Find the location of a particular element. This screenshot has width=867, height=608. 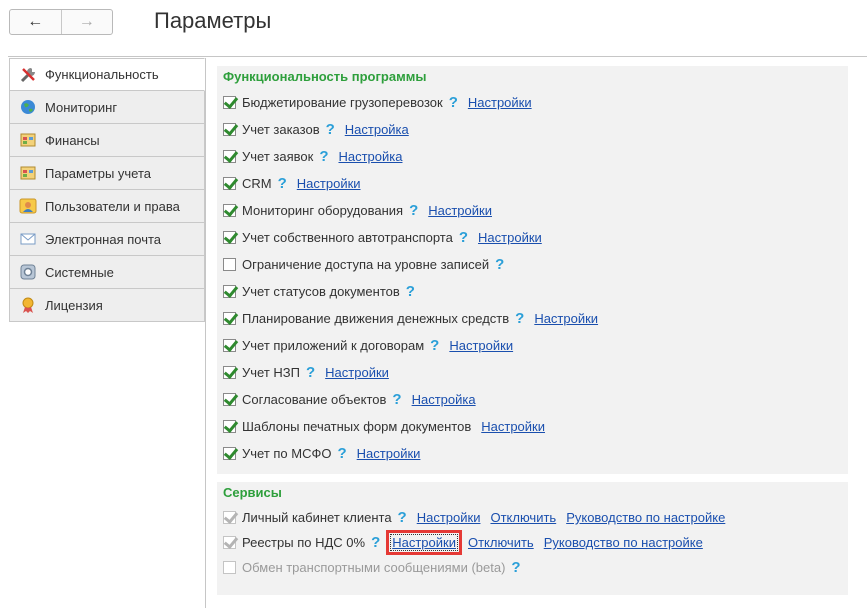

option-label: Ограничение доступа на уровне записей is located at coordinates (365, 264).